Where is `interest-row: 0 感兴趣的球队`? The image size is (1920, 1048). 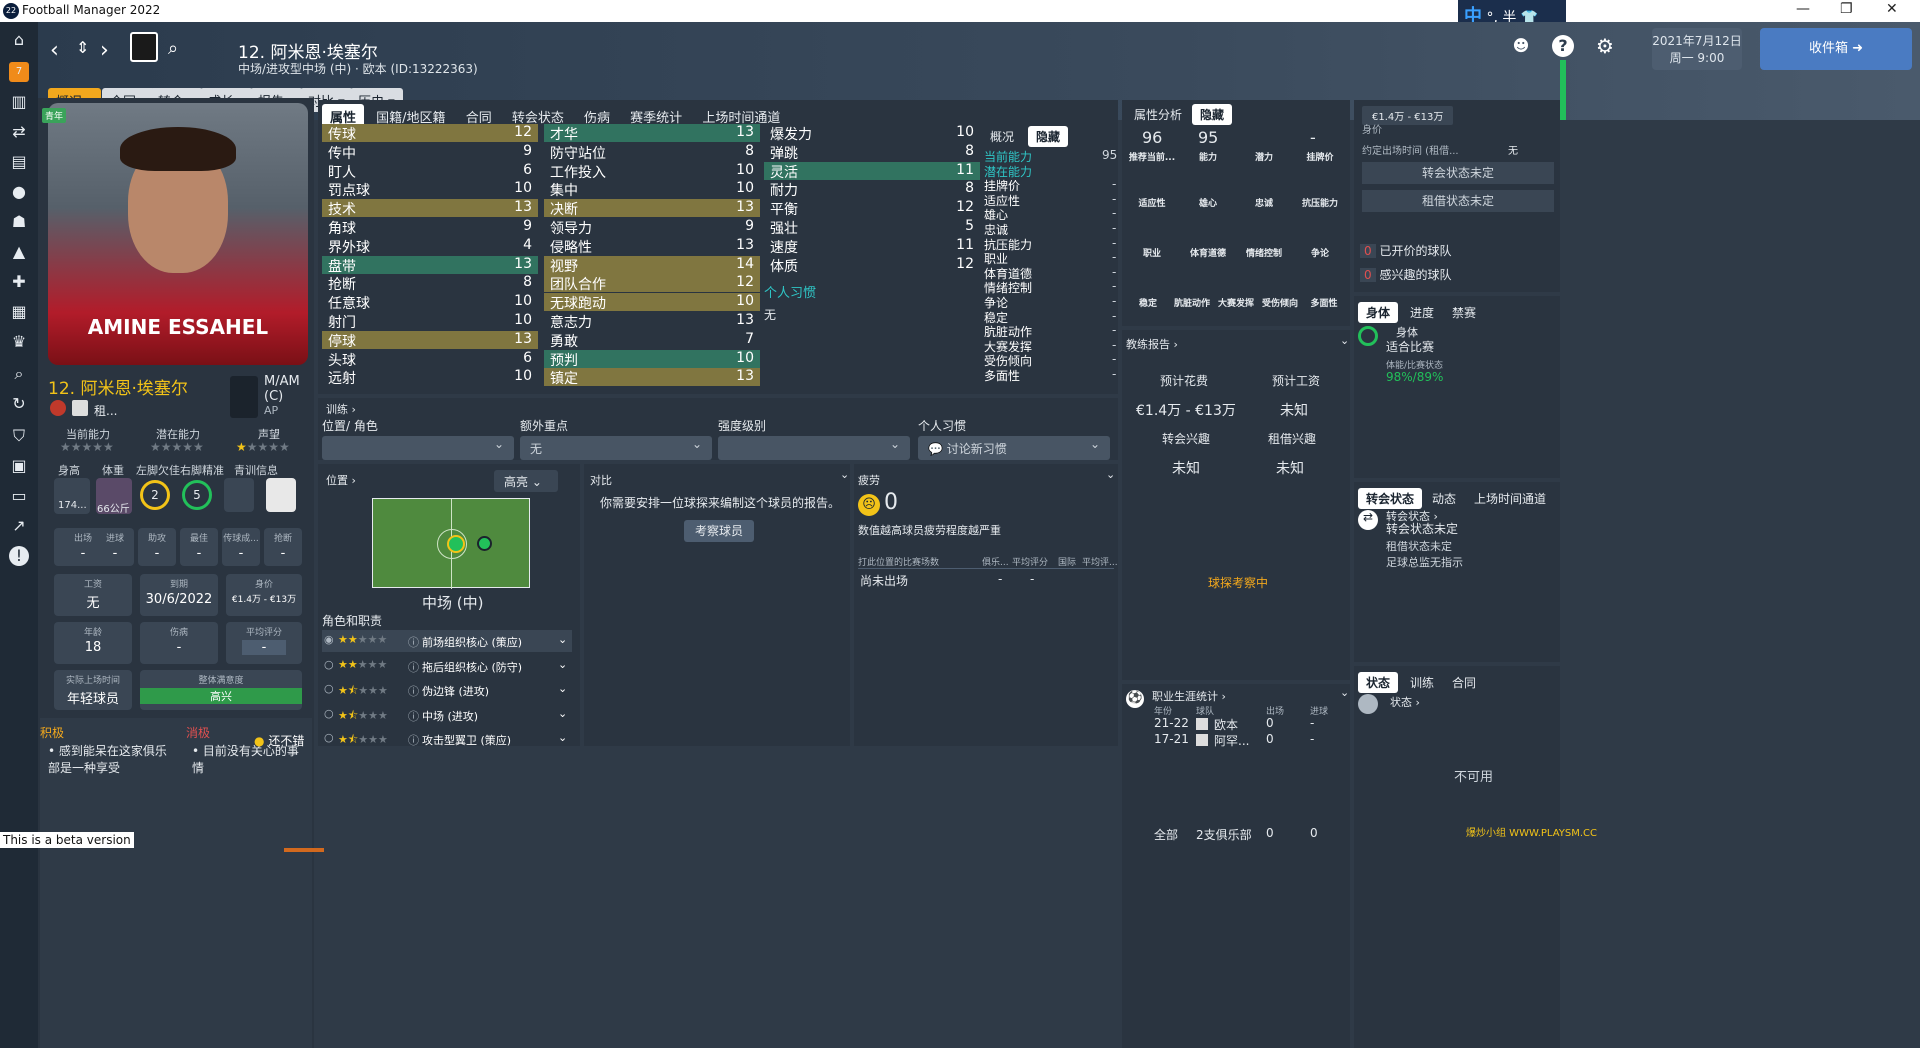
interest-row: 0 感兴趣的球队 is located at coordinates (1405, 274).